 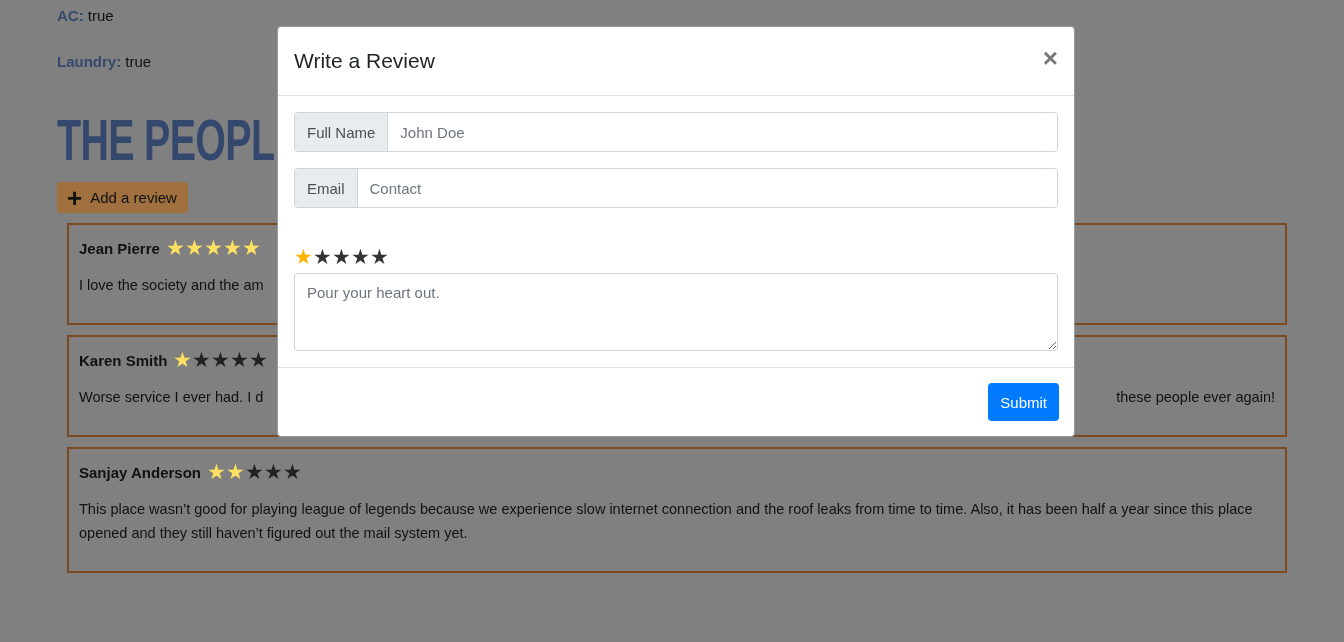 I want to click on reviewer-name: Sanjay Anderson, so click(x=140, y=472).